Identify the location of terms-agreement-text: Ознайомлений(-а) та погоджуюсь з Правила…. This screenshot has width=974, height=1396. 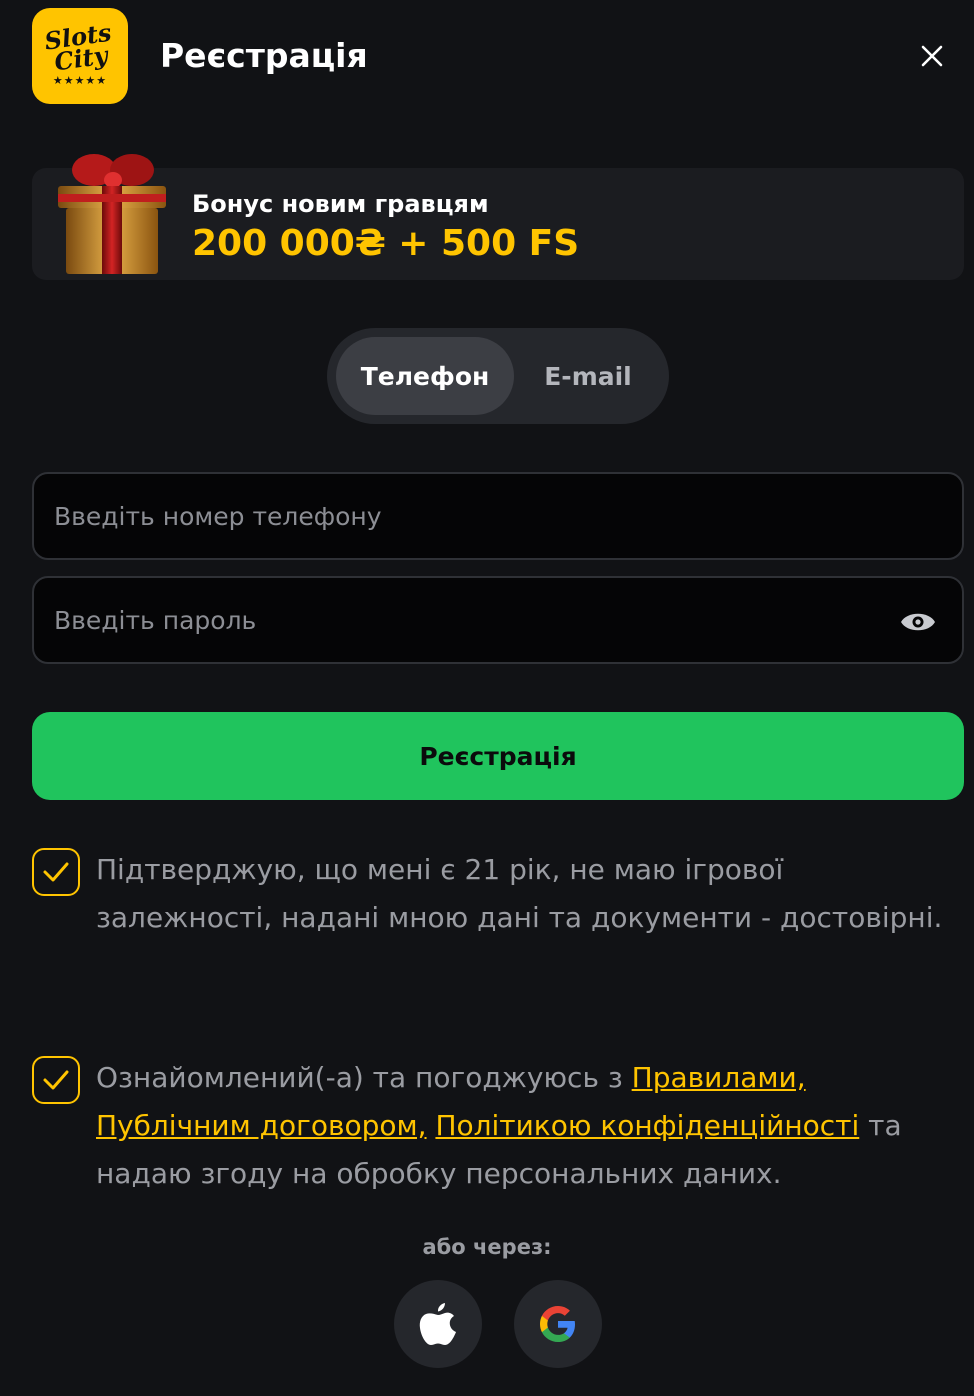
(530, 1126).